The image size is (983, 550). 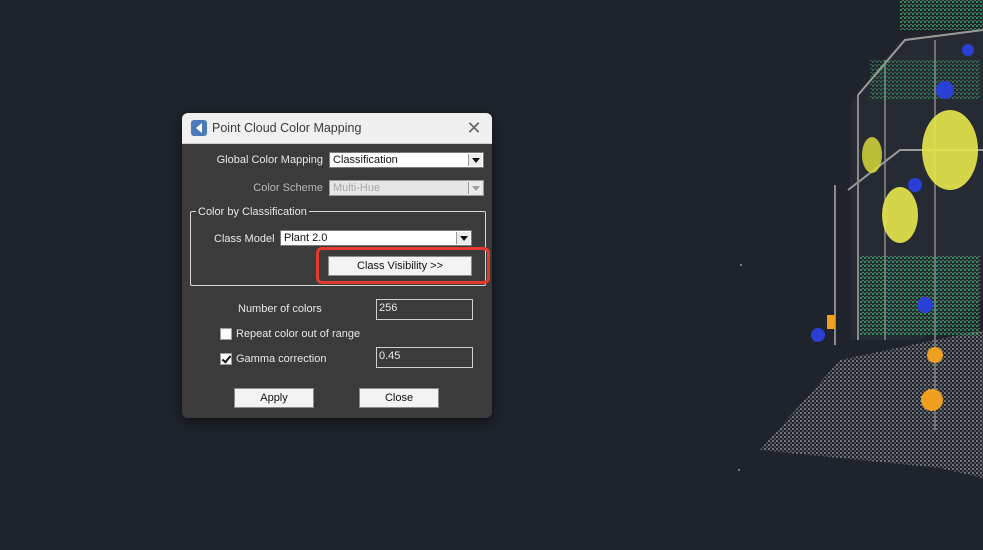 What do you see at coordinates (424, 357) in the screenshot?
I see `gamma-correction-input: 0.45` at bounding box center [424, 357].